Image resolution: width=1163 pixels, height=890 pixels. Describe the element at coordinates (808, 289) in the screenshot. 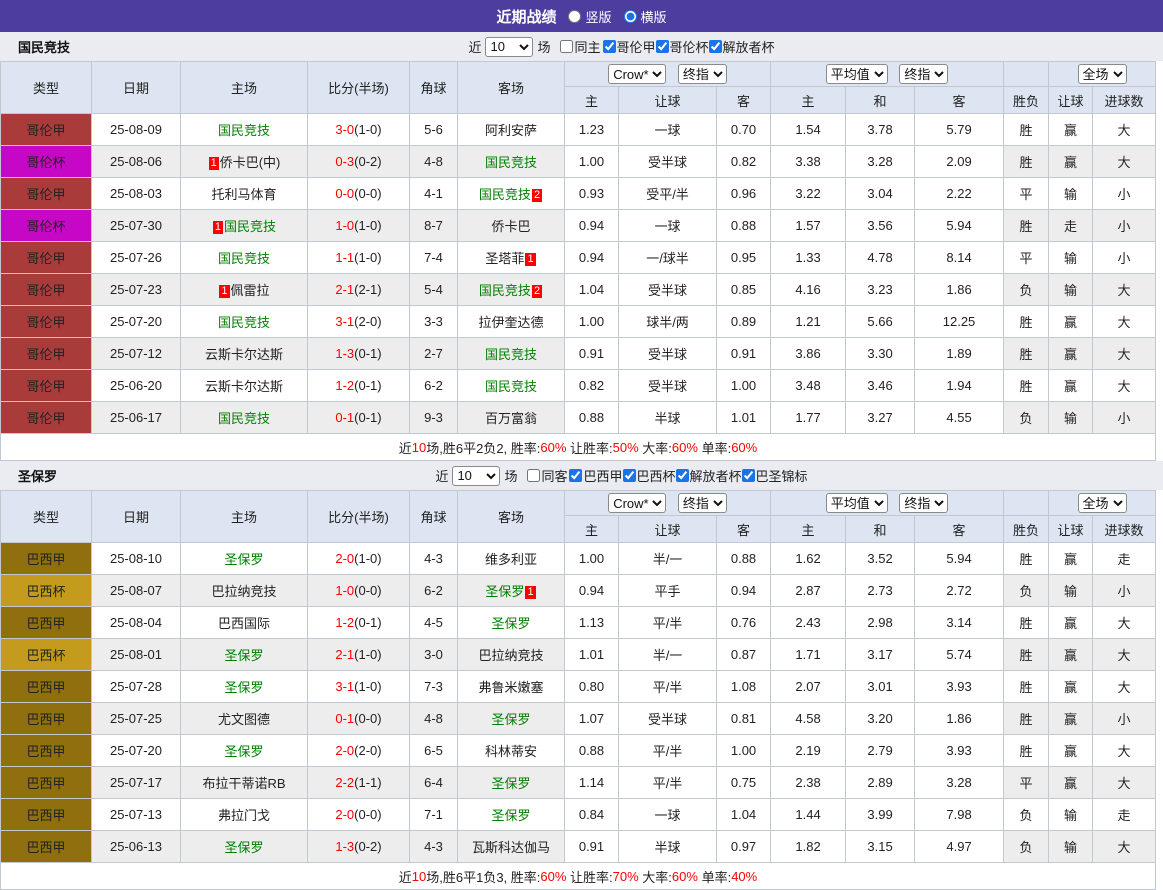

I see `avg-home-cell: 4.16` at that location.